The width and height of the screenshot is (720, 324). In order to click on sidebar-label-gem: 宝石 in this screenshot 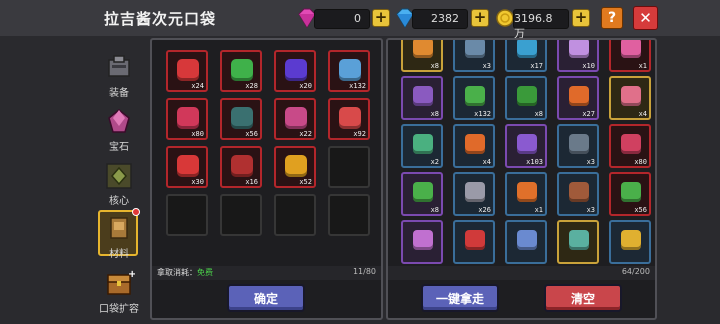, I will do `click(119, 147)`.